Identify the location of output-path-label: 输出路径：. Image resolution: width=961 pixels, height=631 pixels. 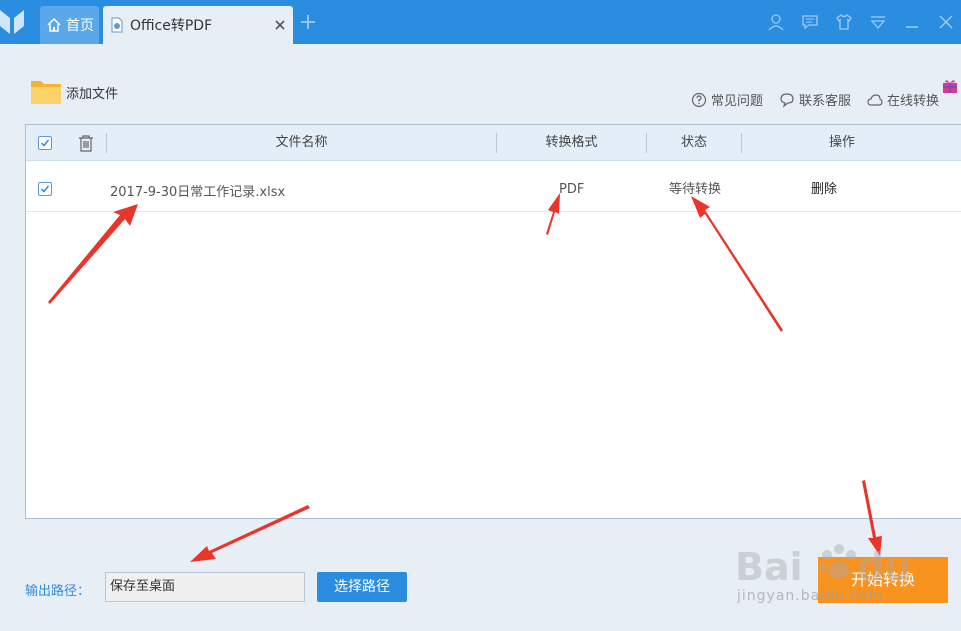
(58, 591).